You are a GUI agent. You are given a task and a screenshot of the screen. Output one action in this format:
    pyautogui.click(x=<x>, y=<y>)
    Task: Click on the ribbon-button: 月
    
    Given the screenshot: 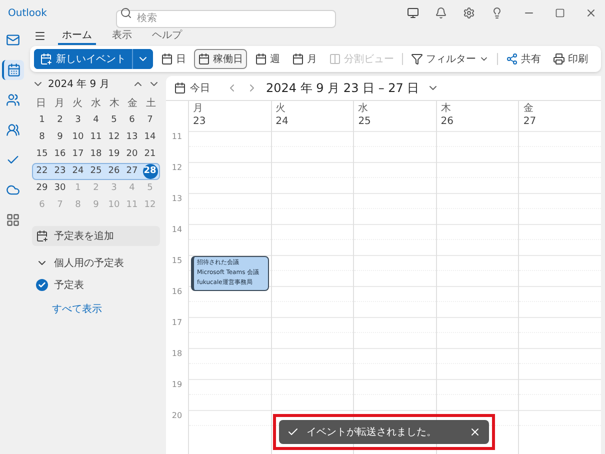 What is the action you would take?
    pyautogui.click(x=304, y=59)
    